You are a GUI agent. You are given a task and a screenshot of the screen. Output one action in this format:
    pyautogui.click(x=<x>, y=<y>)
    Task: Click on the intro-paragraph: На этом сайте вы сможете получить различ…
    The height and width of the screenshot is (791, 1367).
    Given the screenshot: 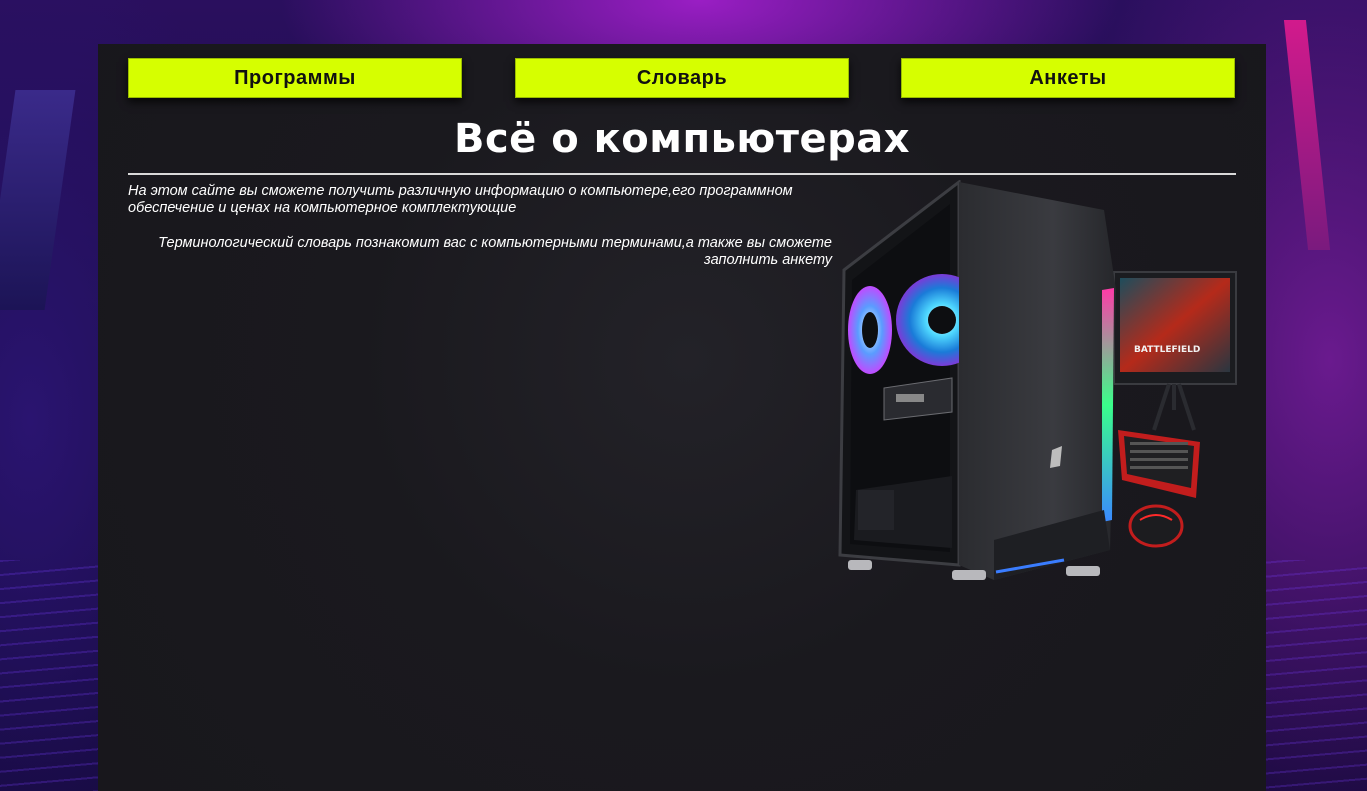 What is the action you would take?
    pyautogui.click(x=460, y=199)
    